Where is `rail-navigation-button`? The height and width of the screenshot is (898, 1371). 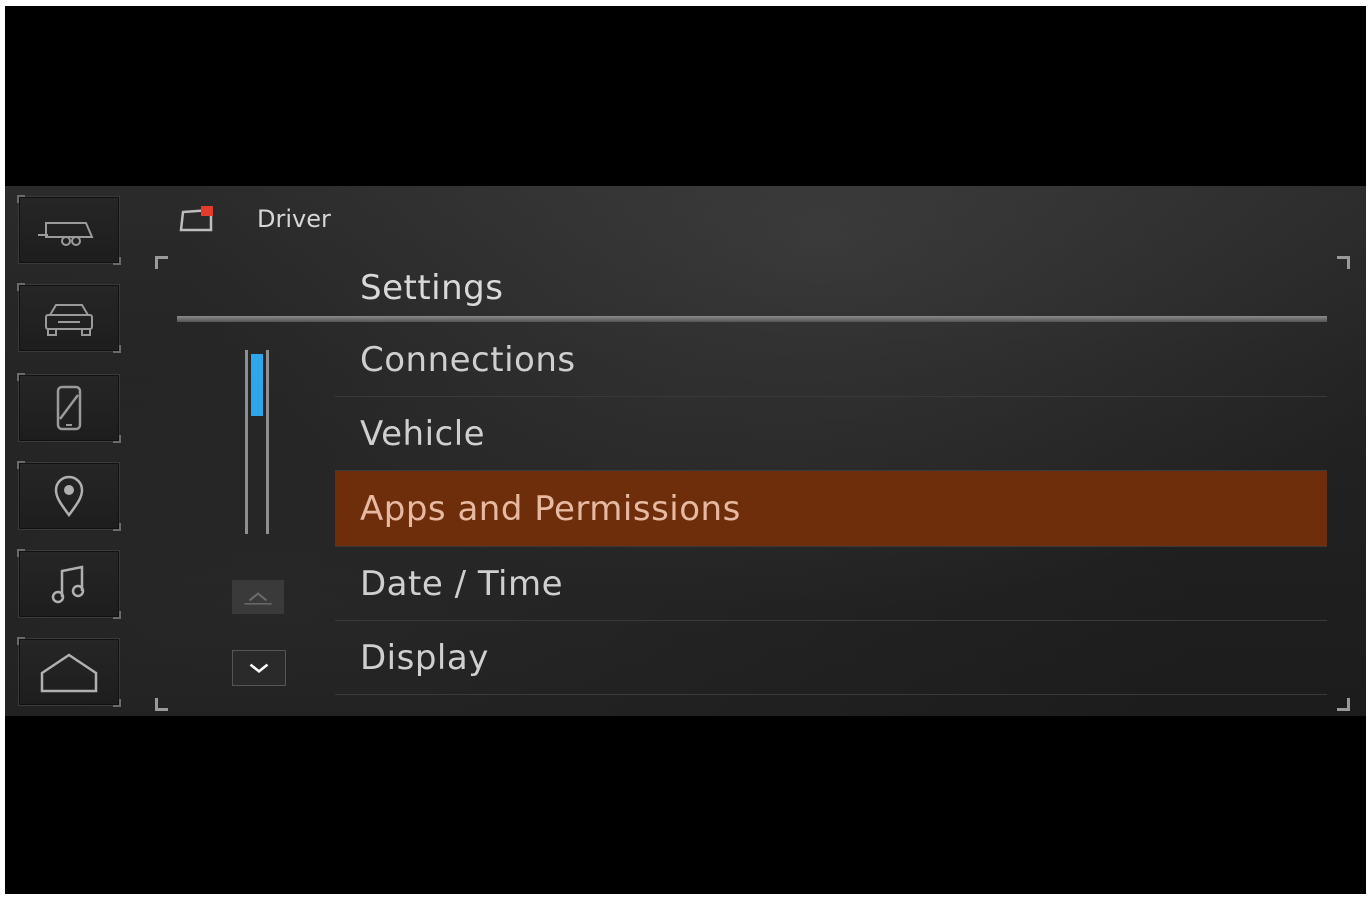 rail-navigation-button is located at coordinates (69, 496).